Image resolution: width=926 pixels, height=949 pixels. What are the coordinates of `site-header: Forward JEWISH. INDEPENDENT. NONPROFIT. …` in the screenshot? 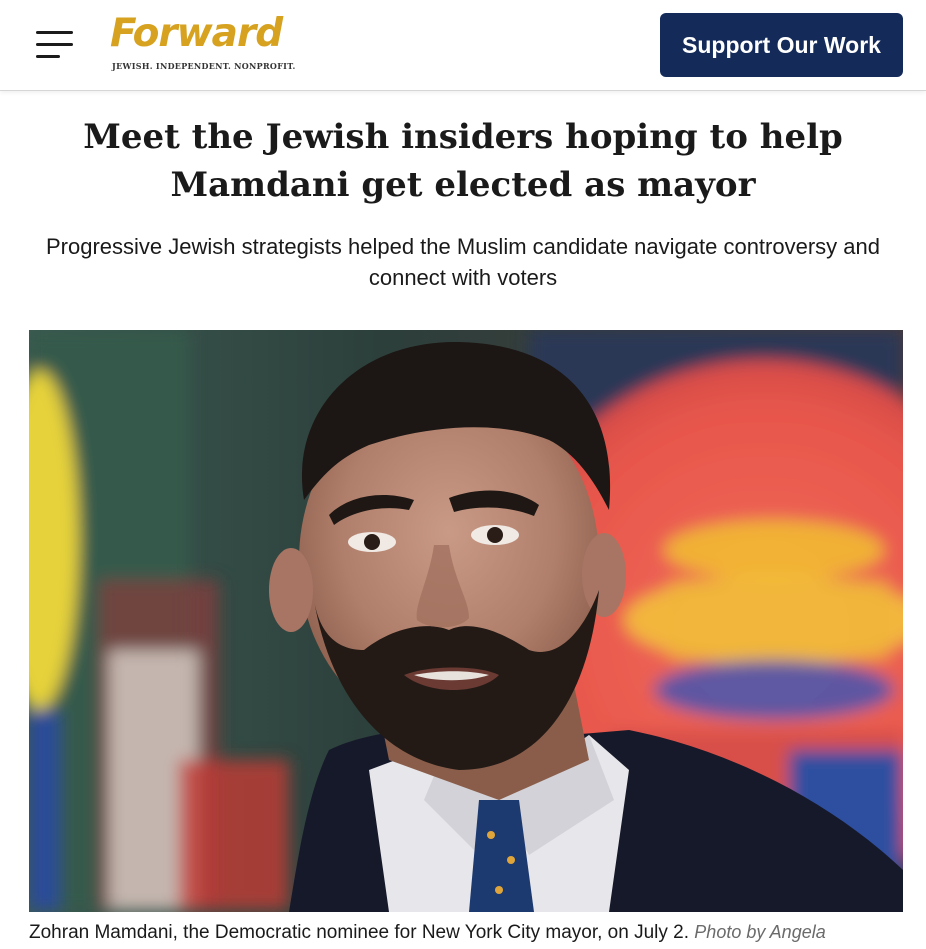 It's located at (463, 45).